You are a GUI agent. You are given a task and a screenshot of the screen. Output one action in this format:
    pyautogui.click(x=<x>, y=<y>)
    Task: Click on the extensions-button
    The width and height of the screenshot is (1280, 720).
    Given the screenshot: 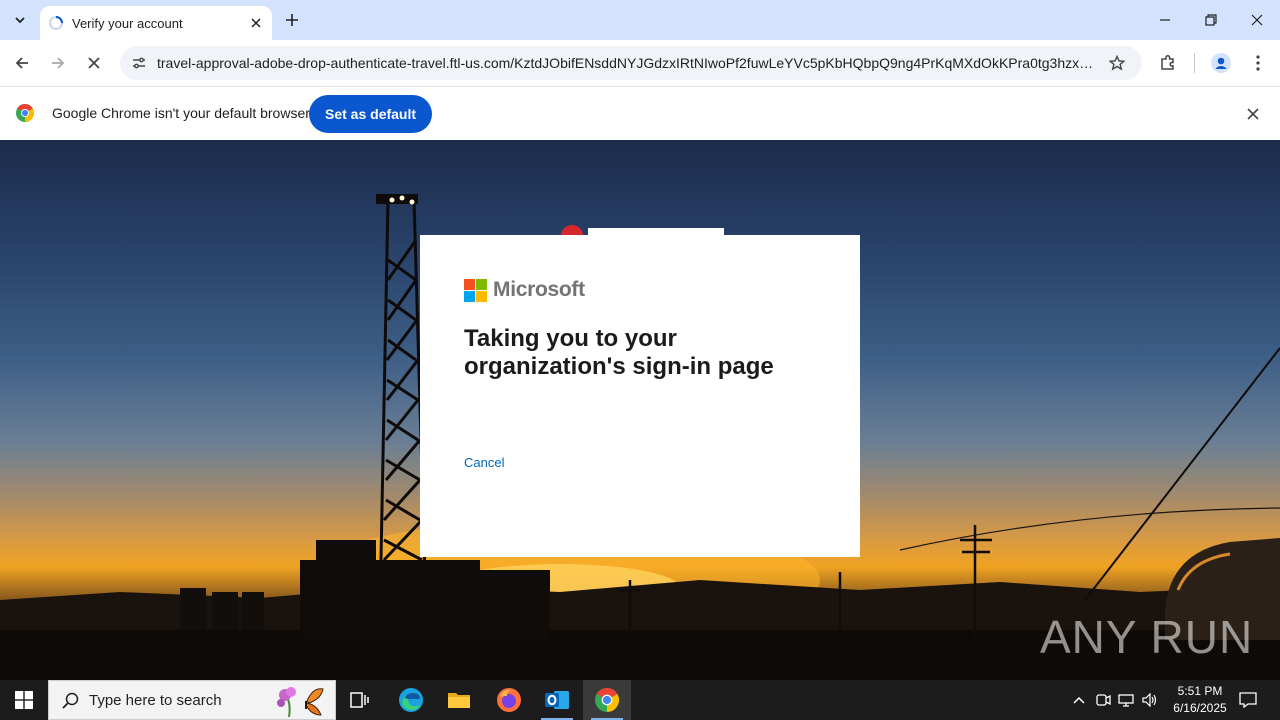 What is the action you would take?
    pyautogui.click(x=1168, y=63)
    